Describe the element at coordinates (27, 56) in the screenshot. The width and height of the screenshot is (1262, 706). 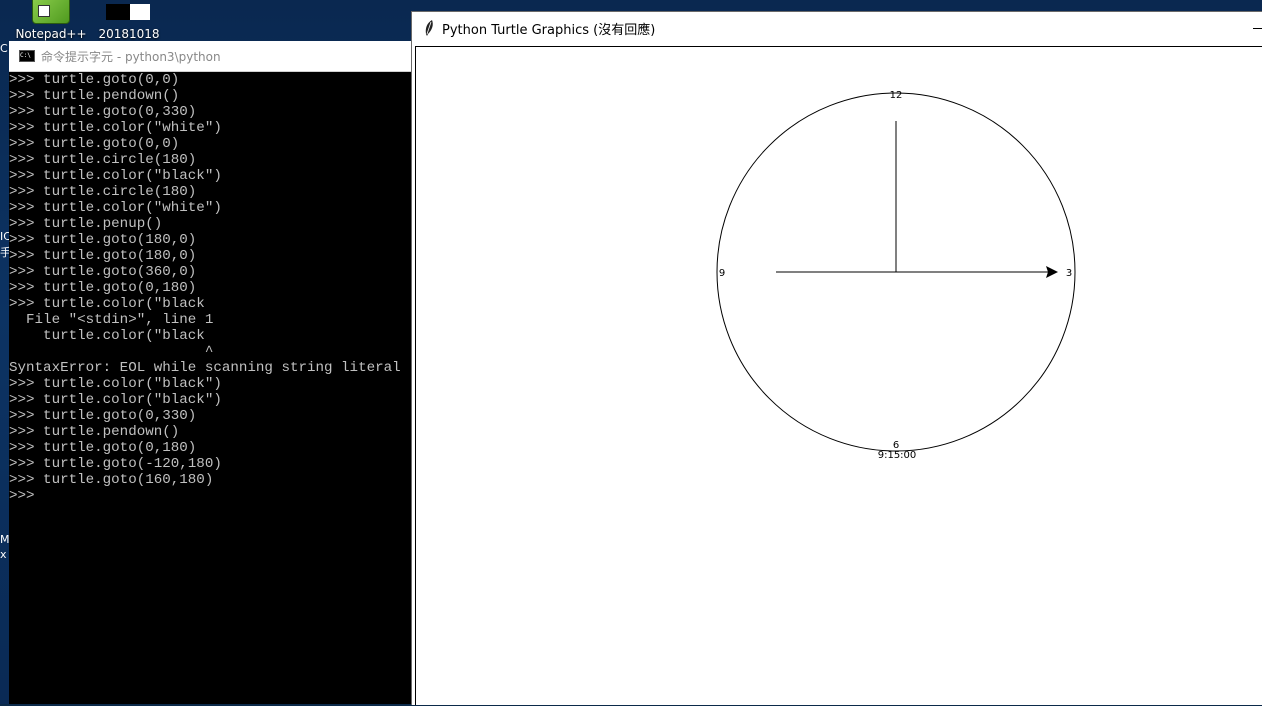
I see `cmd-icon: C:\` at that location.